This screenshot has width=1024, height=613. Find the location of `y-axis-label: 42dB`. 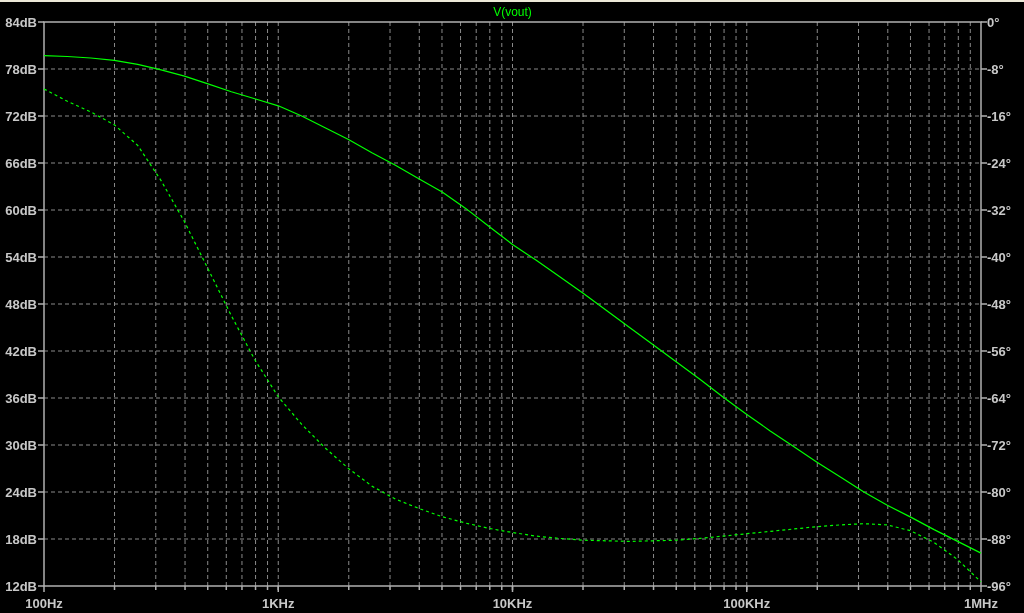

y-axis-label: 42dB is located at coordinates (21, 351).